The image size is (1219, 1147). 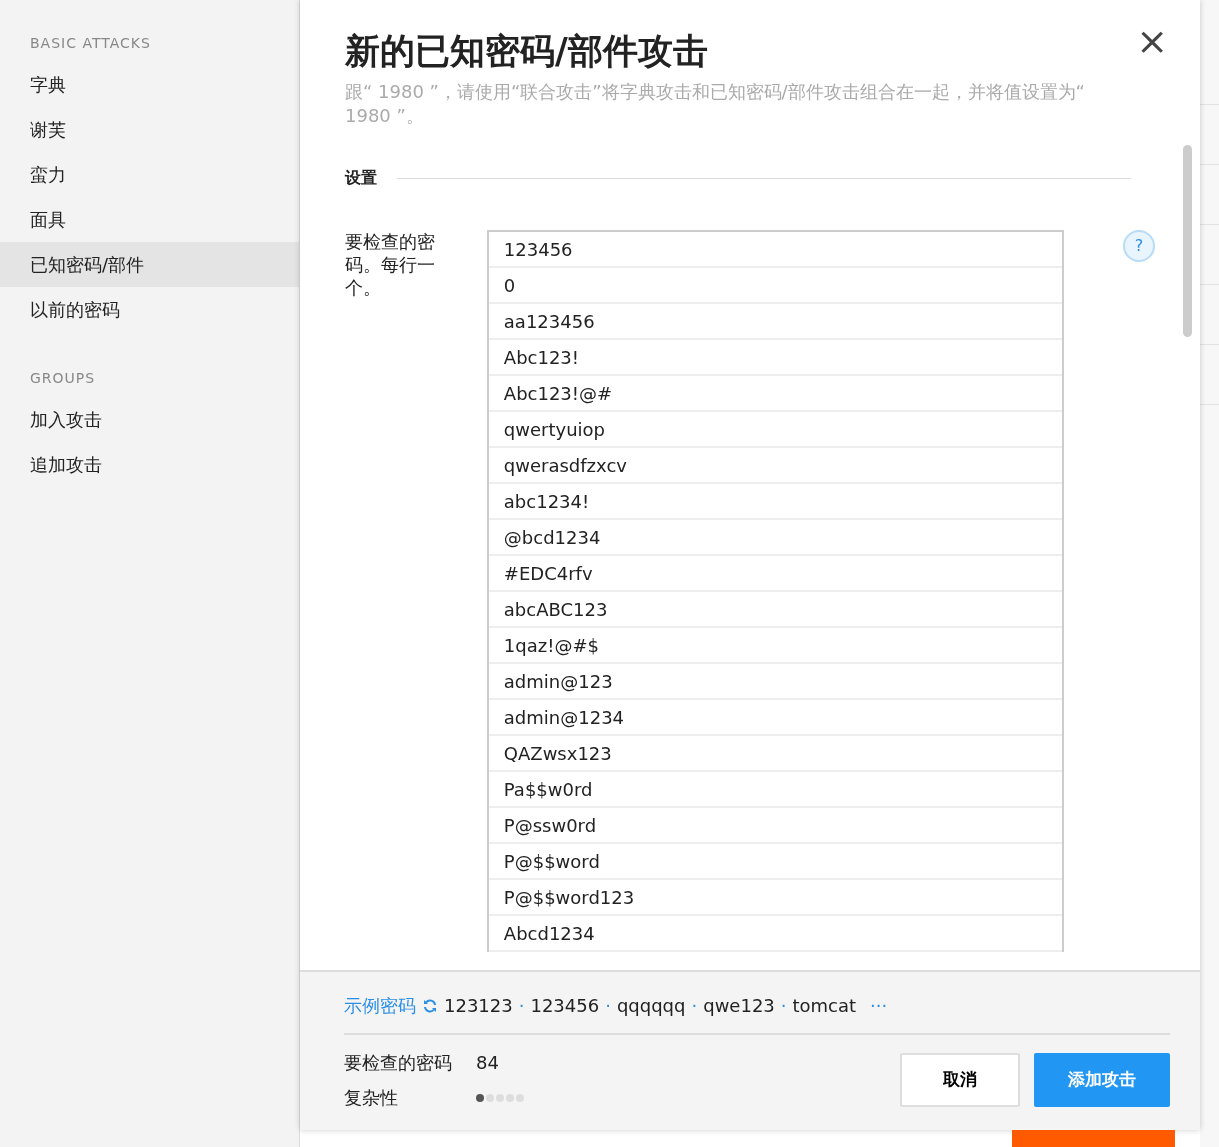 What do you see at coordinates (775, 646) in the screenshot?
I see `password-entry: 1qaz!@#$` at bounding box center [775, 646].